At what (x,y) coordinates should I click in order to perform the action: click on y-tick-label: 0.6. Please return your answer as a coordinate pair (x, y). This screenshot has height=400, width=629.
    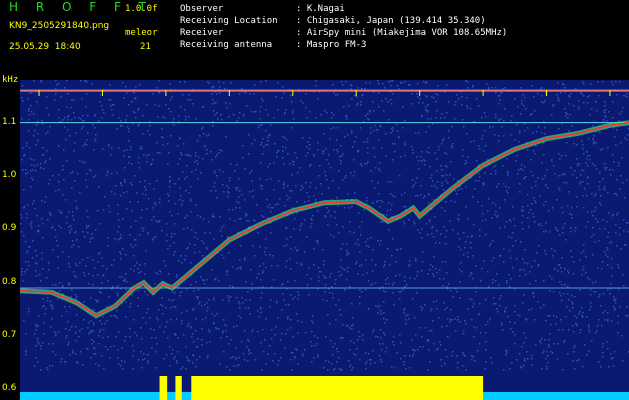
    Looking at the image, I should click on (9, 388).